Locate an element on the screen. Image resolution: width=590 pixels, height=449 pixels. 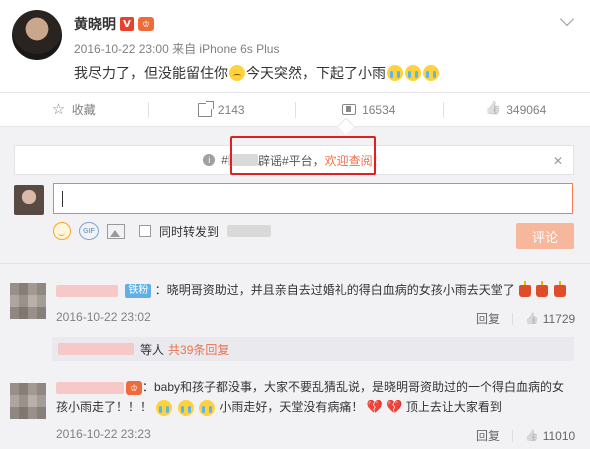
like-count: 349064 is located at coordinates (526, 109).